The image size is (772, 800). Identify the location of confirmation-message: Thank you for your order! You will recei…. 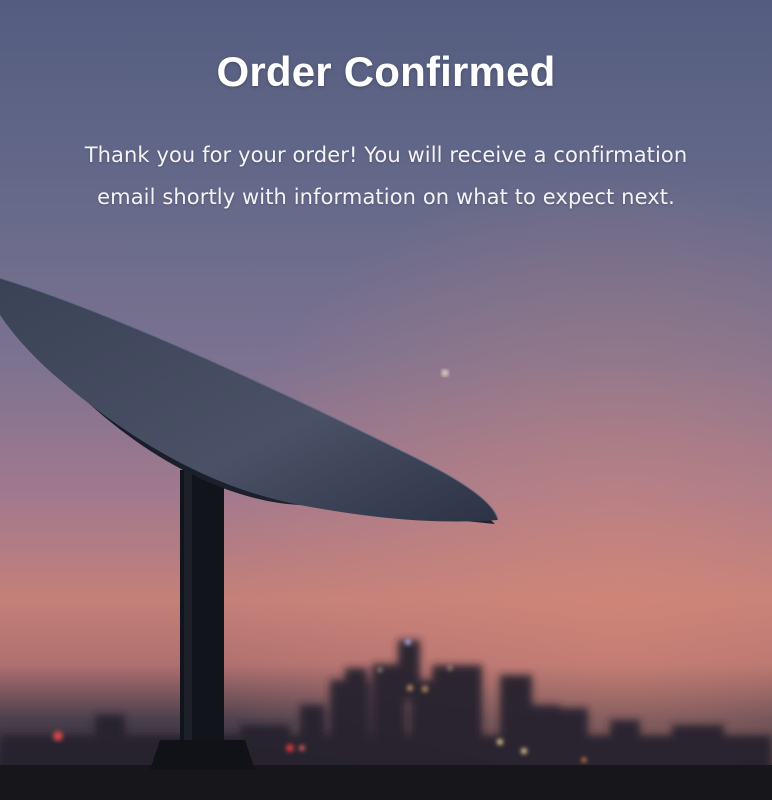
(386, 176).